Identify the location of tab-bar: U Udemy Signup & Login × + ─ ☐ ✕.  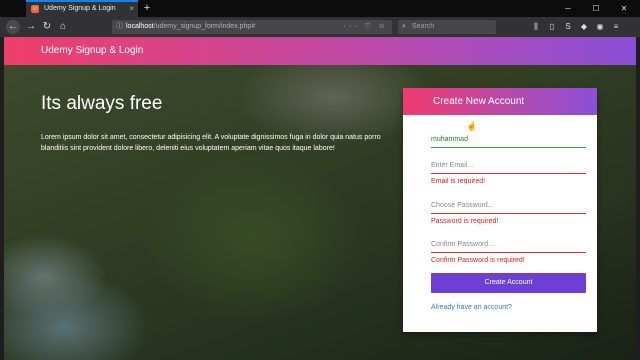
(320, 8).